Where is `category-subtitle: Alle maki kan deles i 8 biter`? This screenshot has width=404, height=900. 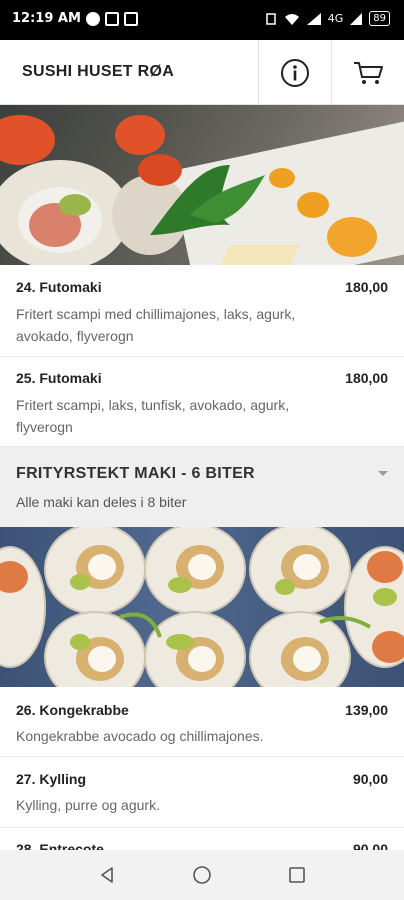
category-subtitle: Alle maki kan deles i 8 biter is located at coordinates (101, 502).